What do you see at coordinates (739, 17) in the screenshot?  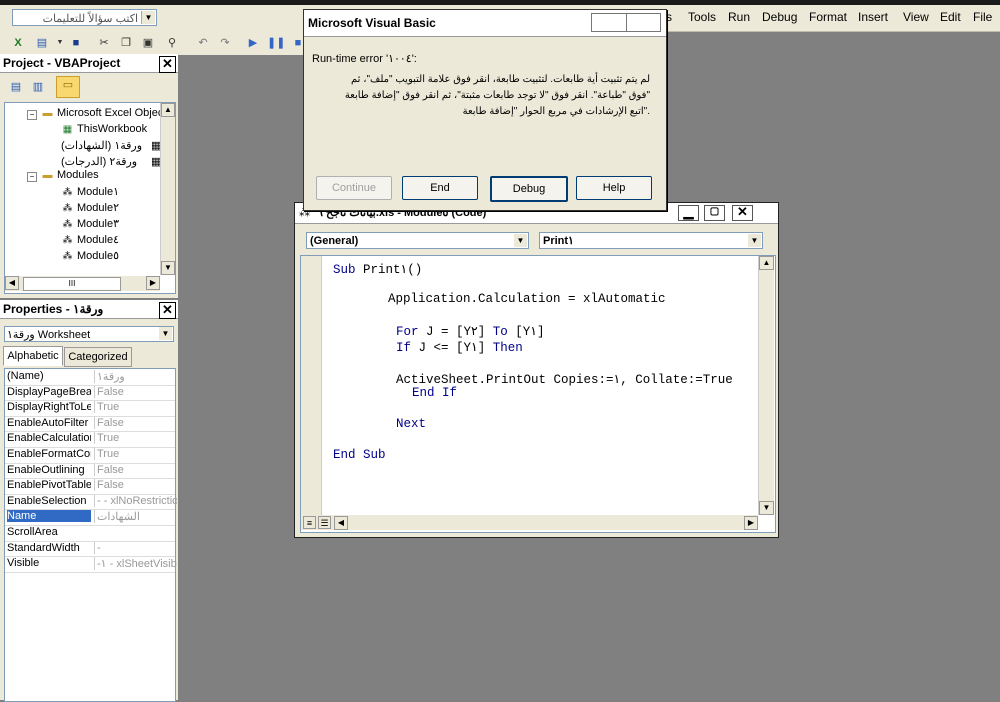 I see `menu-item-run: Run` at bounding box center [739, 17].